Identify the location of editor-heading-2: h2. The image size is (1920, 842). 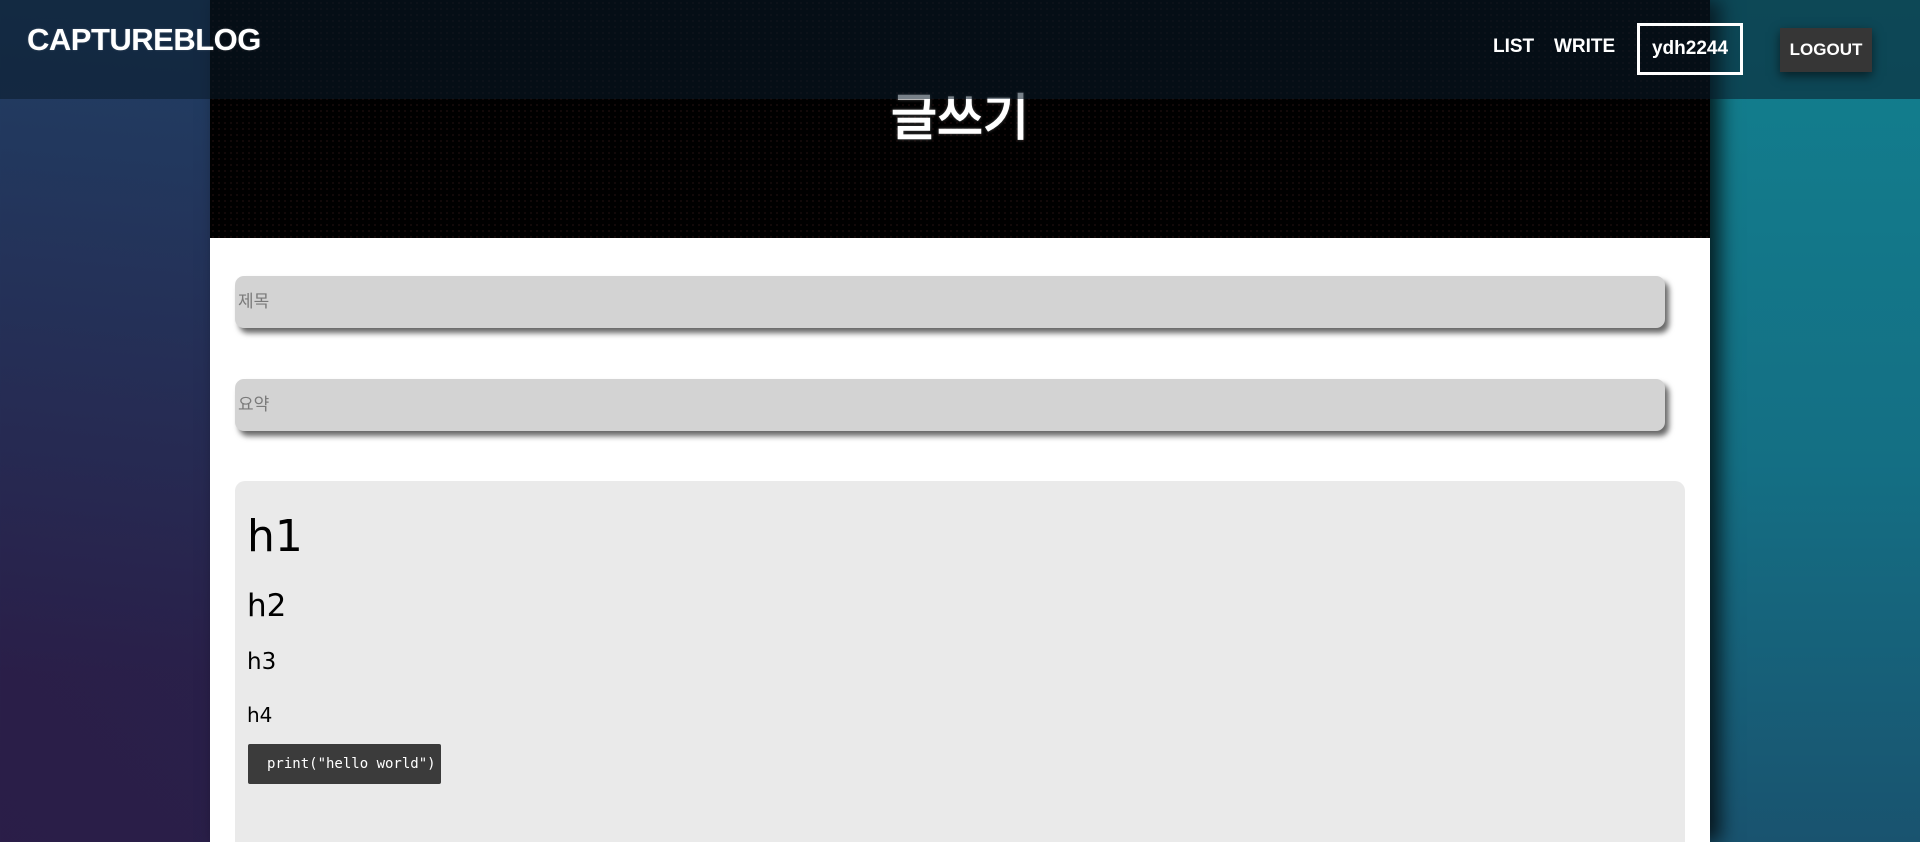
(266, 606).